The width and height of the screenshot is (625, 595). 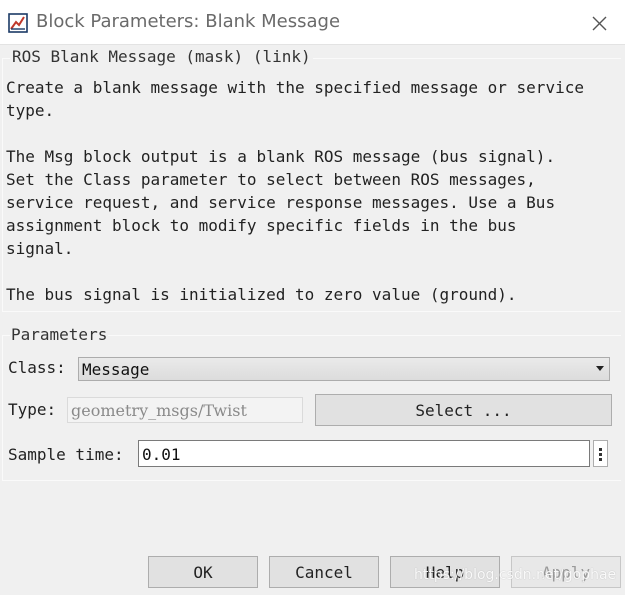 I want to click on class-dropdown: Message, so click(x=344, y=369).